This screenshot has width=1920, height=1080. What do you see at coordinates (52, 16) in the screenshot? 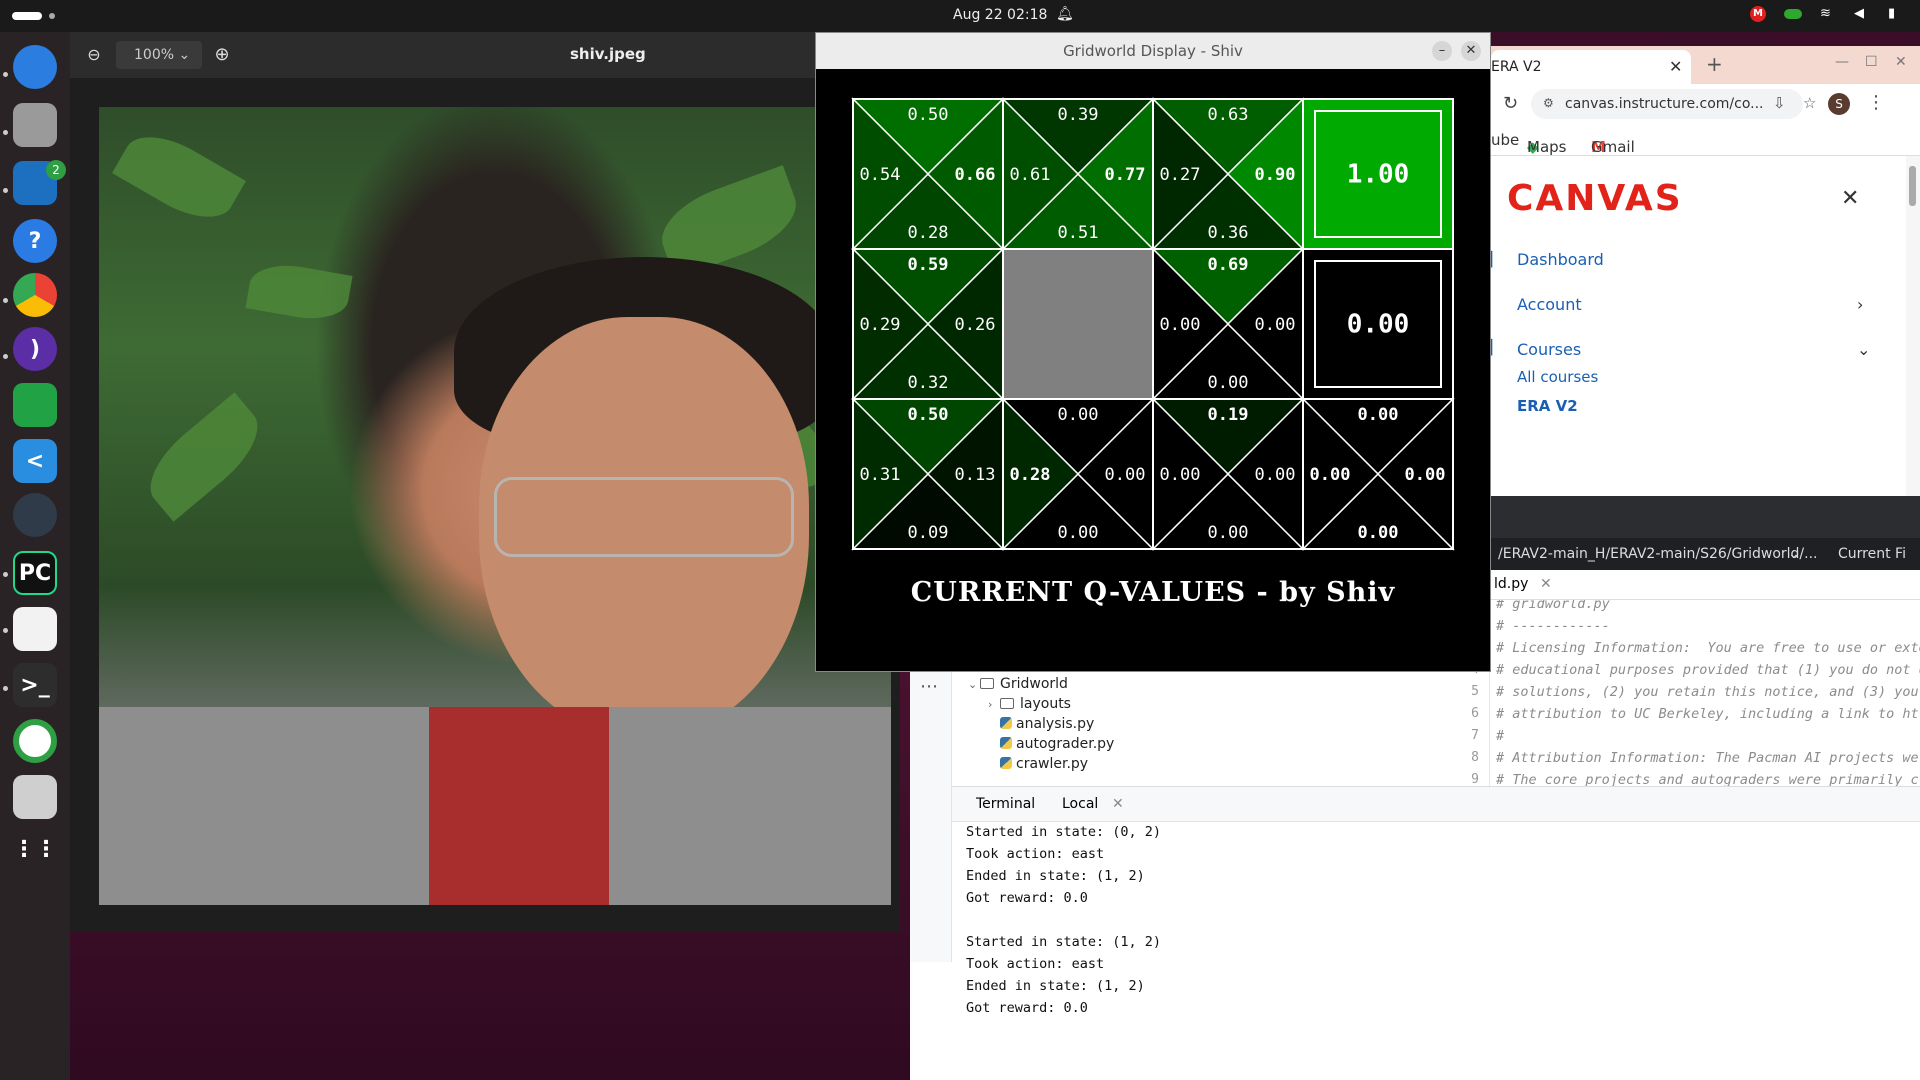
I see `workspace-indicator` at bounding box center [52, 16].